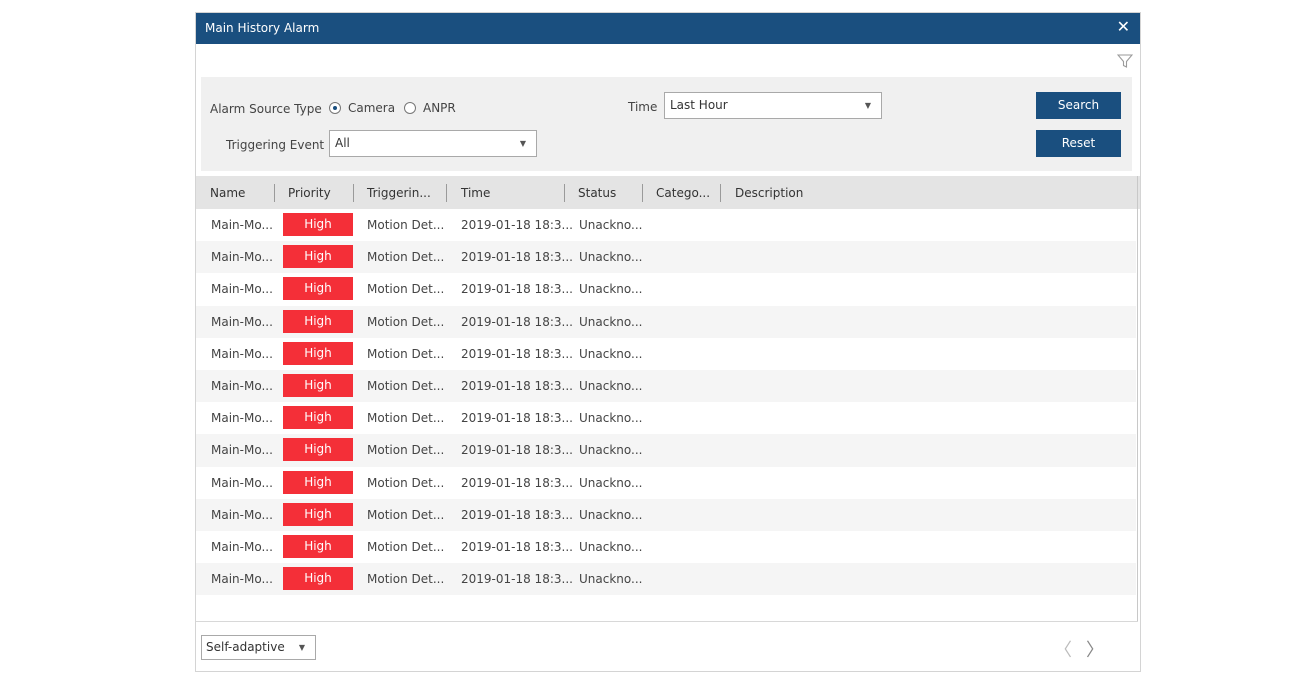  I want to click on footer-divider, so click(667, 621).